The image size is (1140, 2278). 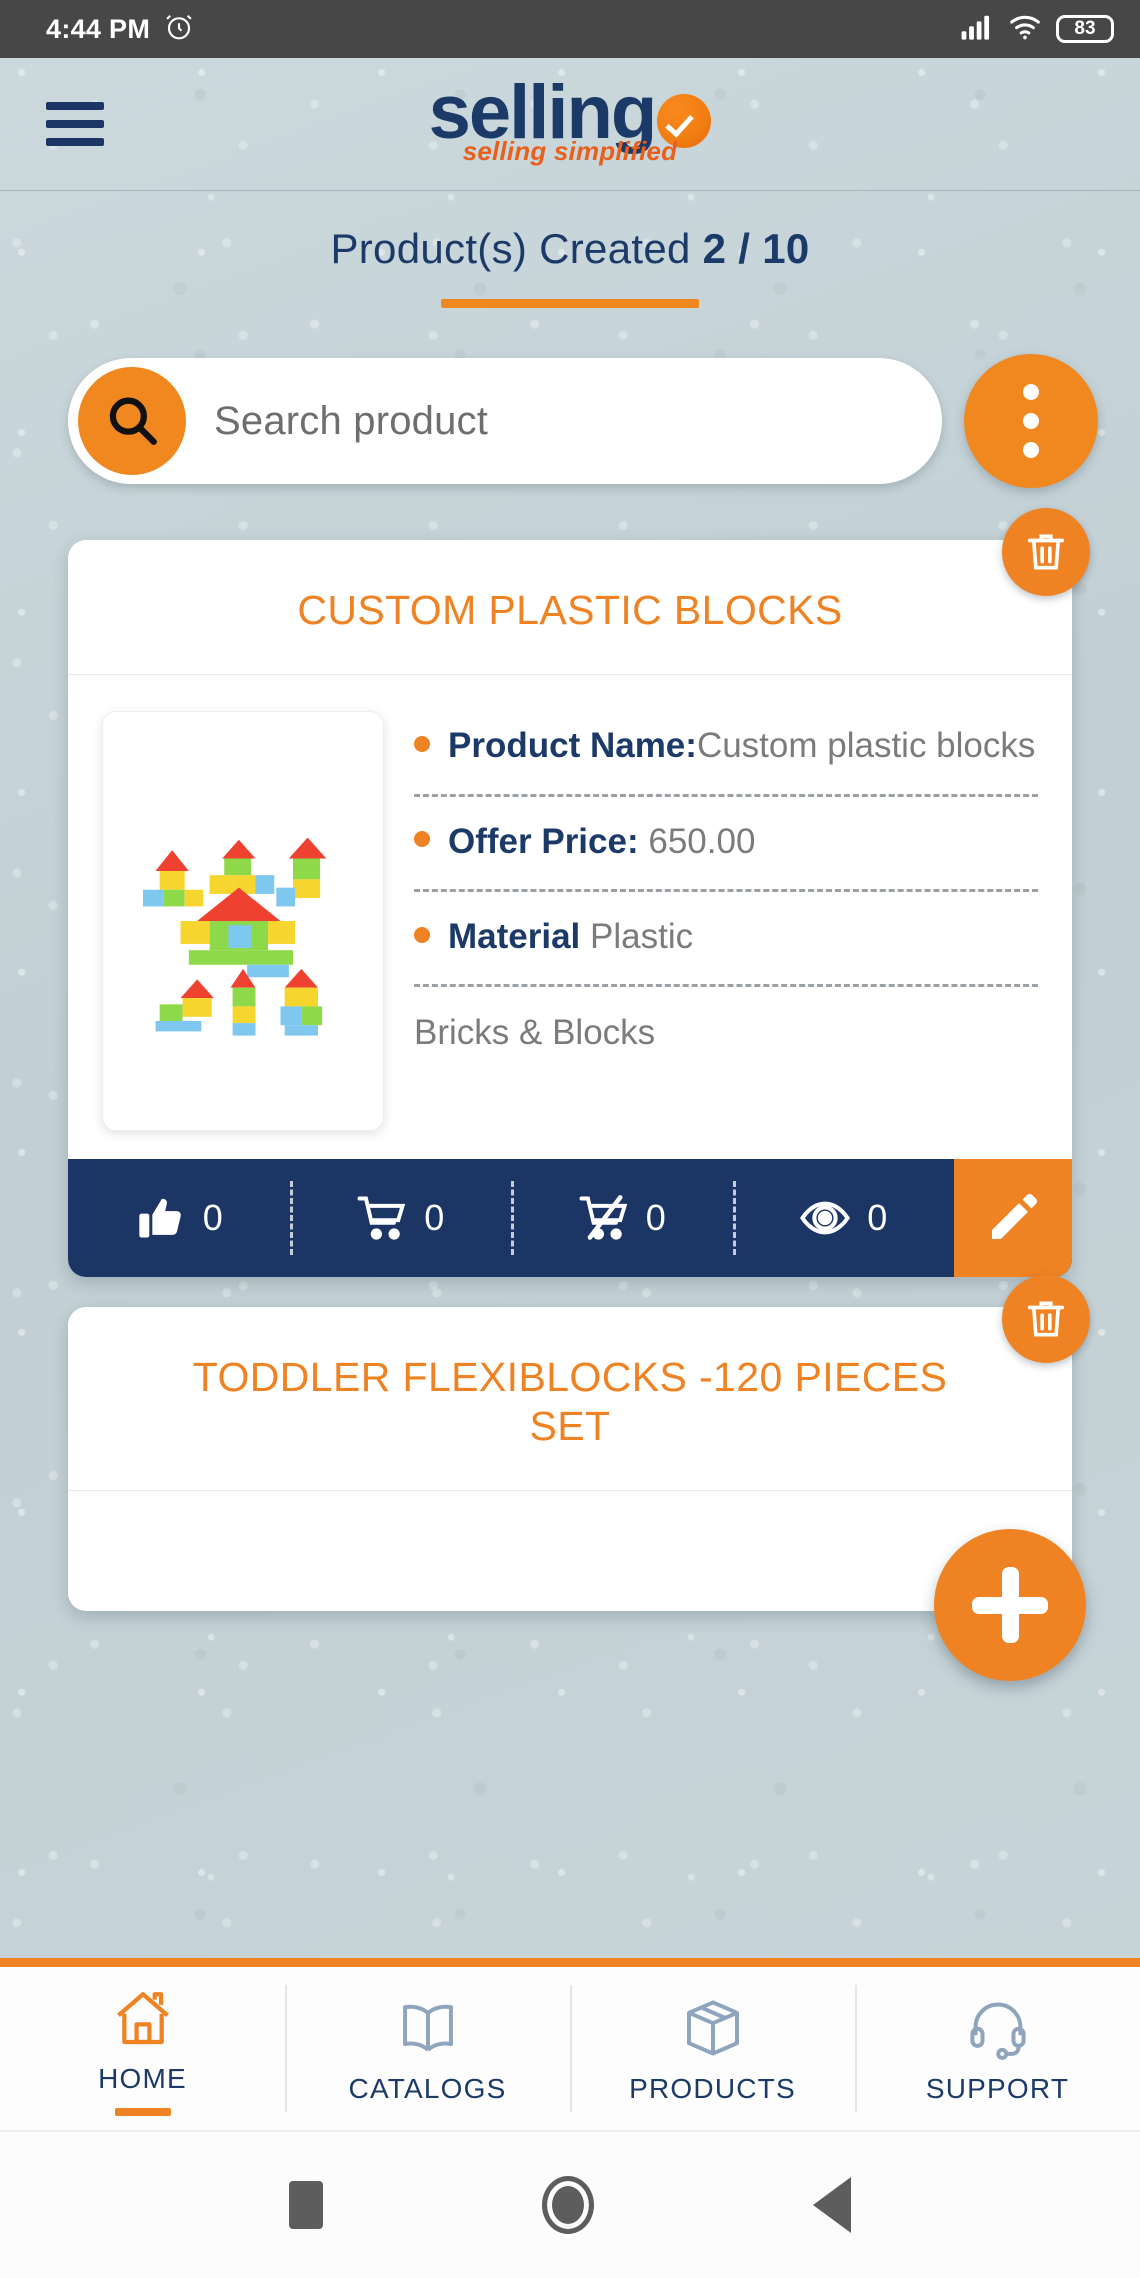 I want to click on search-bar: Search product, so click(x=505, y=421).